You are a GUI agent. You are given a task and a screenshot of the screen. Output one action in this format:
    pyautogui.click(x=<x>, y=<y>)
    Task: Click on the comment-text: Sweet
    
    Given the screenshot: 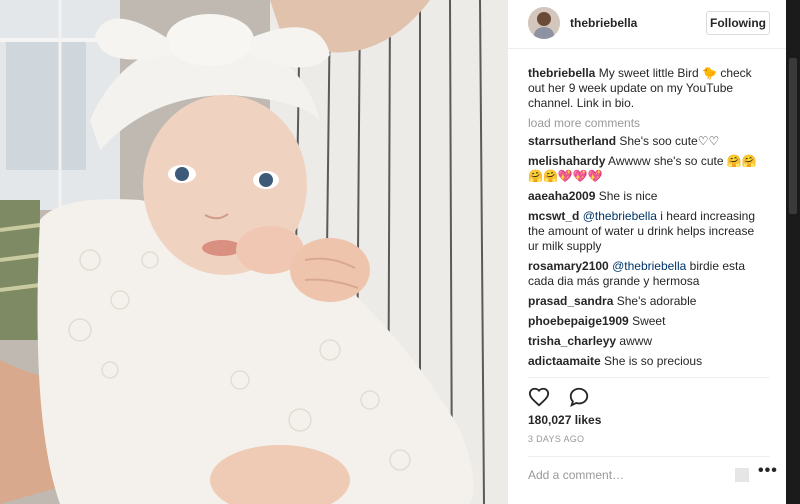 What is the action you would take?
    pyautogui.click(x=649, y=321)
    